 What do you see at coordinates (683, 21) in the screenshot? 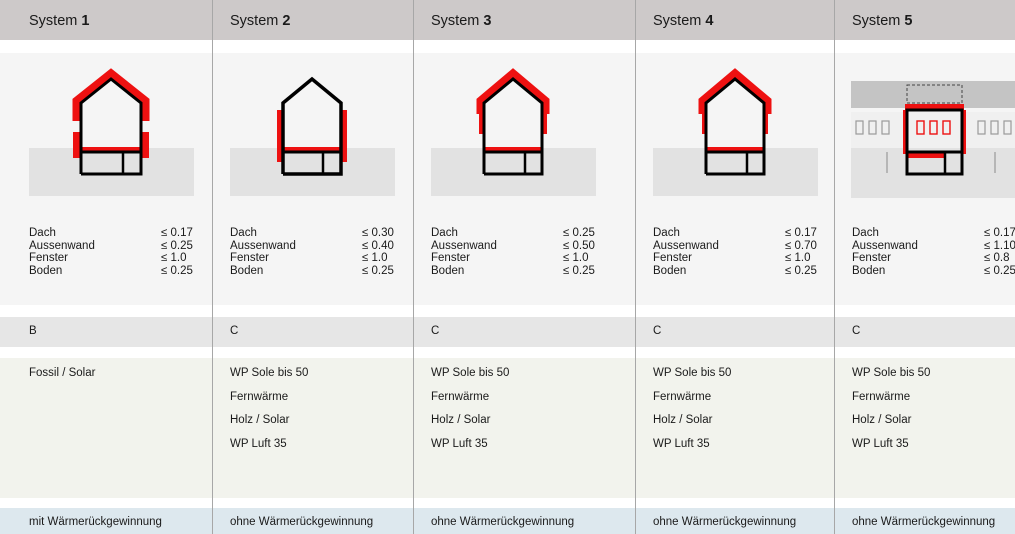
I see `system-title: System 4` at bounding box center [683, 21].